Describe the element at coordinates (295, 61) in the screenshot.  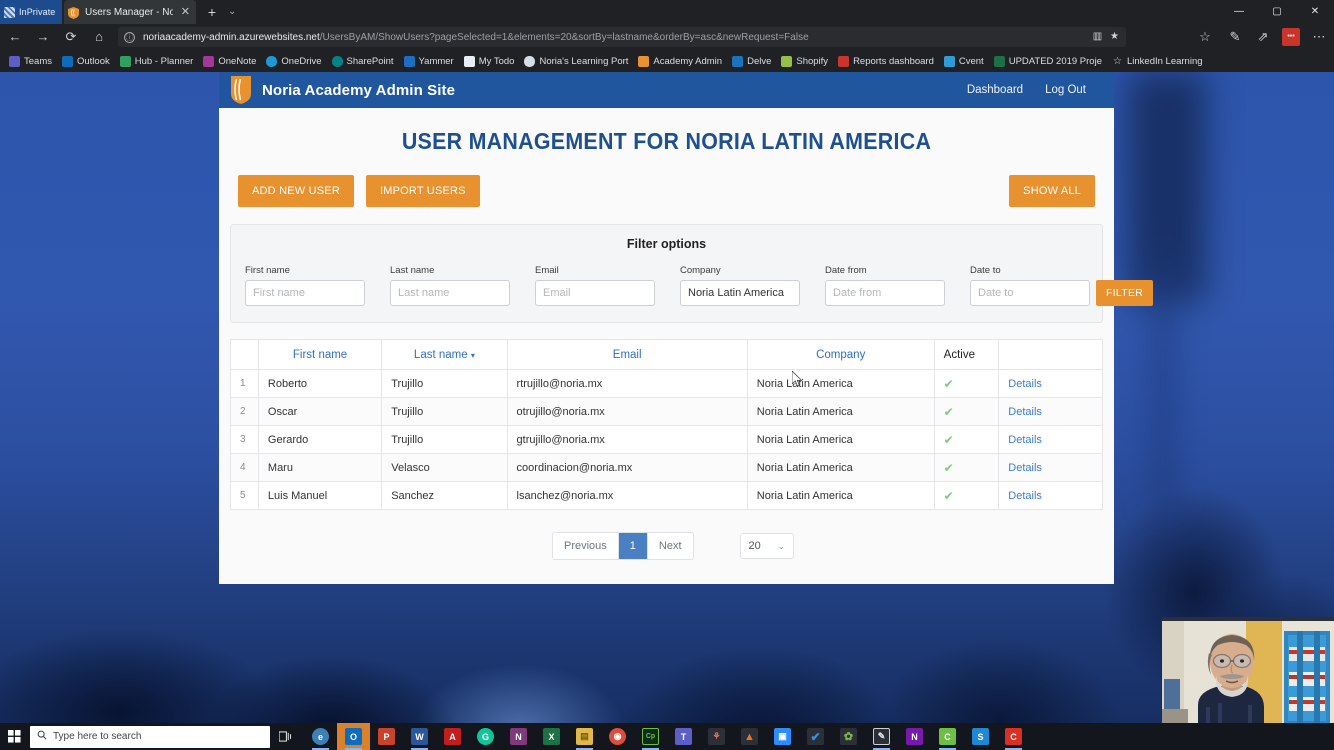
I see `bookmark-onedrive: OneDrive` at that location.